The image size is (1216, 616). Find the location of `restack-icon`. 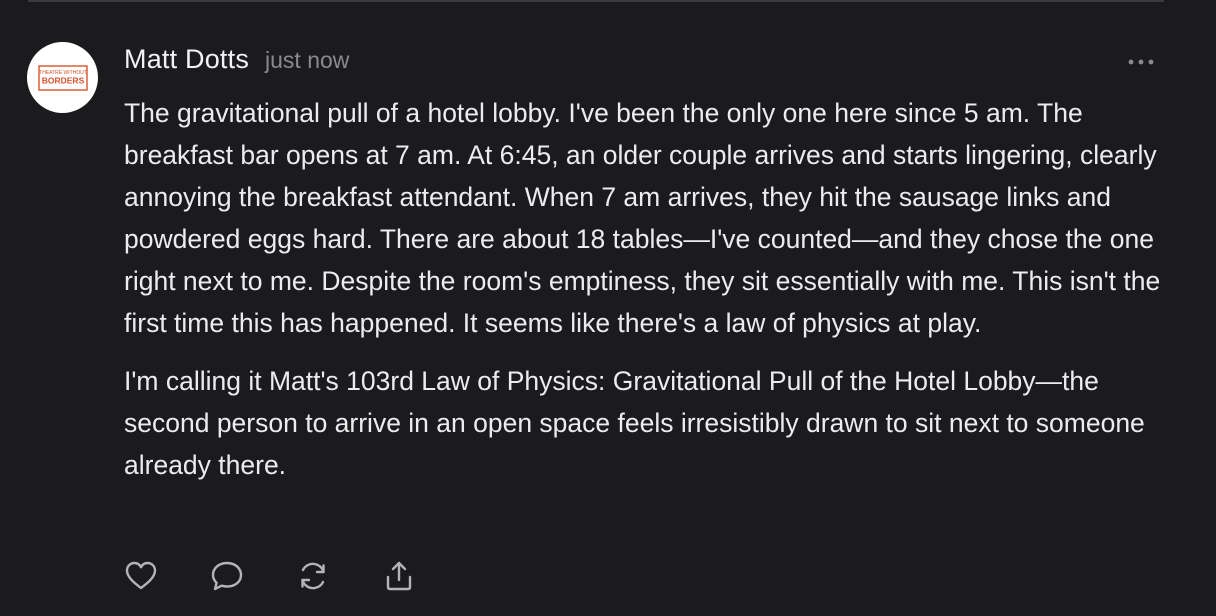

restack-icon is located at coordinates (313, 576).